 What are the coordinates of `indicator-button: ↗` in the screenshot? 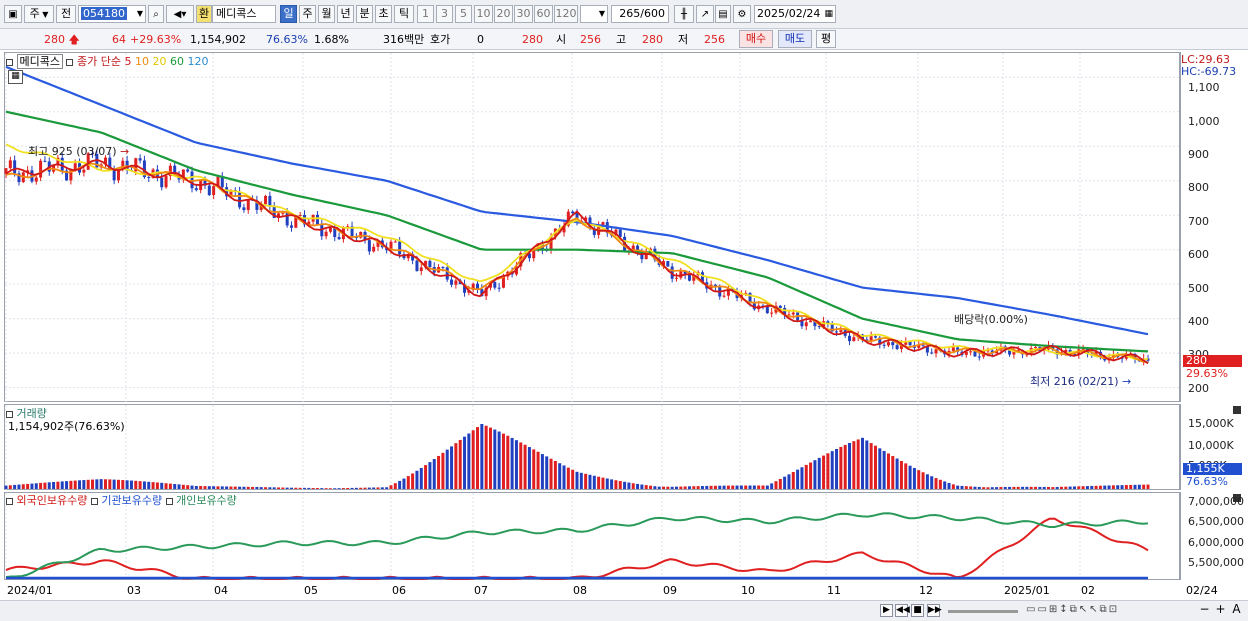 It's located at (705, 14).